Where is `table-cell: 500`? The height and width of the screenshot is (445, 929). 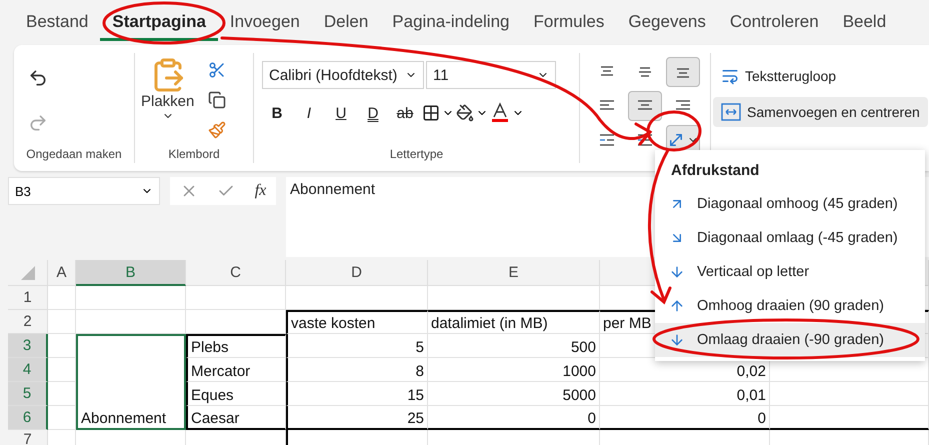
table-cell: 500 is located at coordinates (514, 346).